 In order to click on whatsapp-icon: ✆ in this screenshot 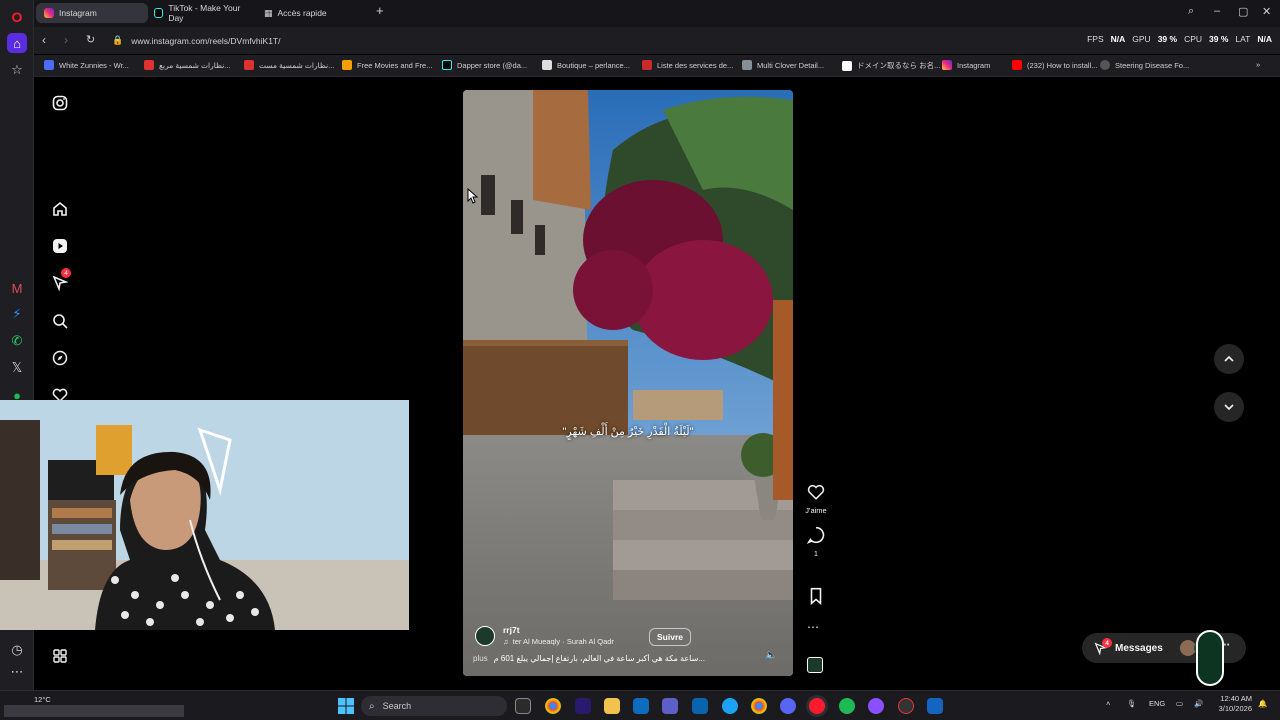, I will do `click(17, 341)`.